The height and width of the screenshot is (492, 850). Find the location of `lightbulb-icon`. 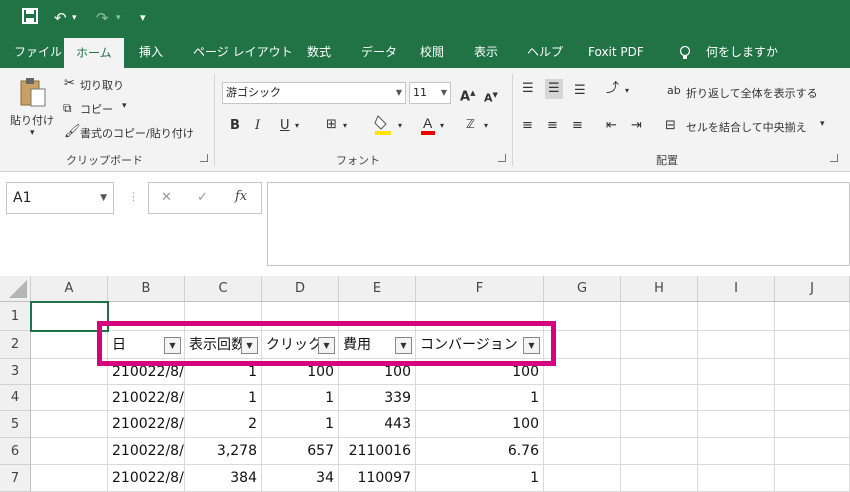

lightbulb-icon is located at coordinates (685, 52).